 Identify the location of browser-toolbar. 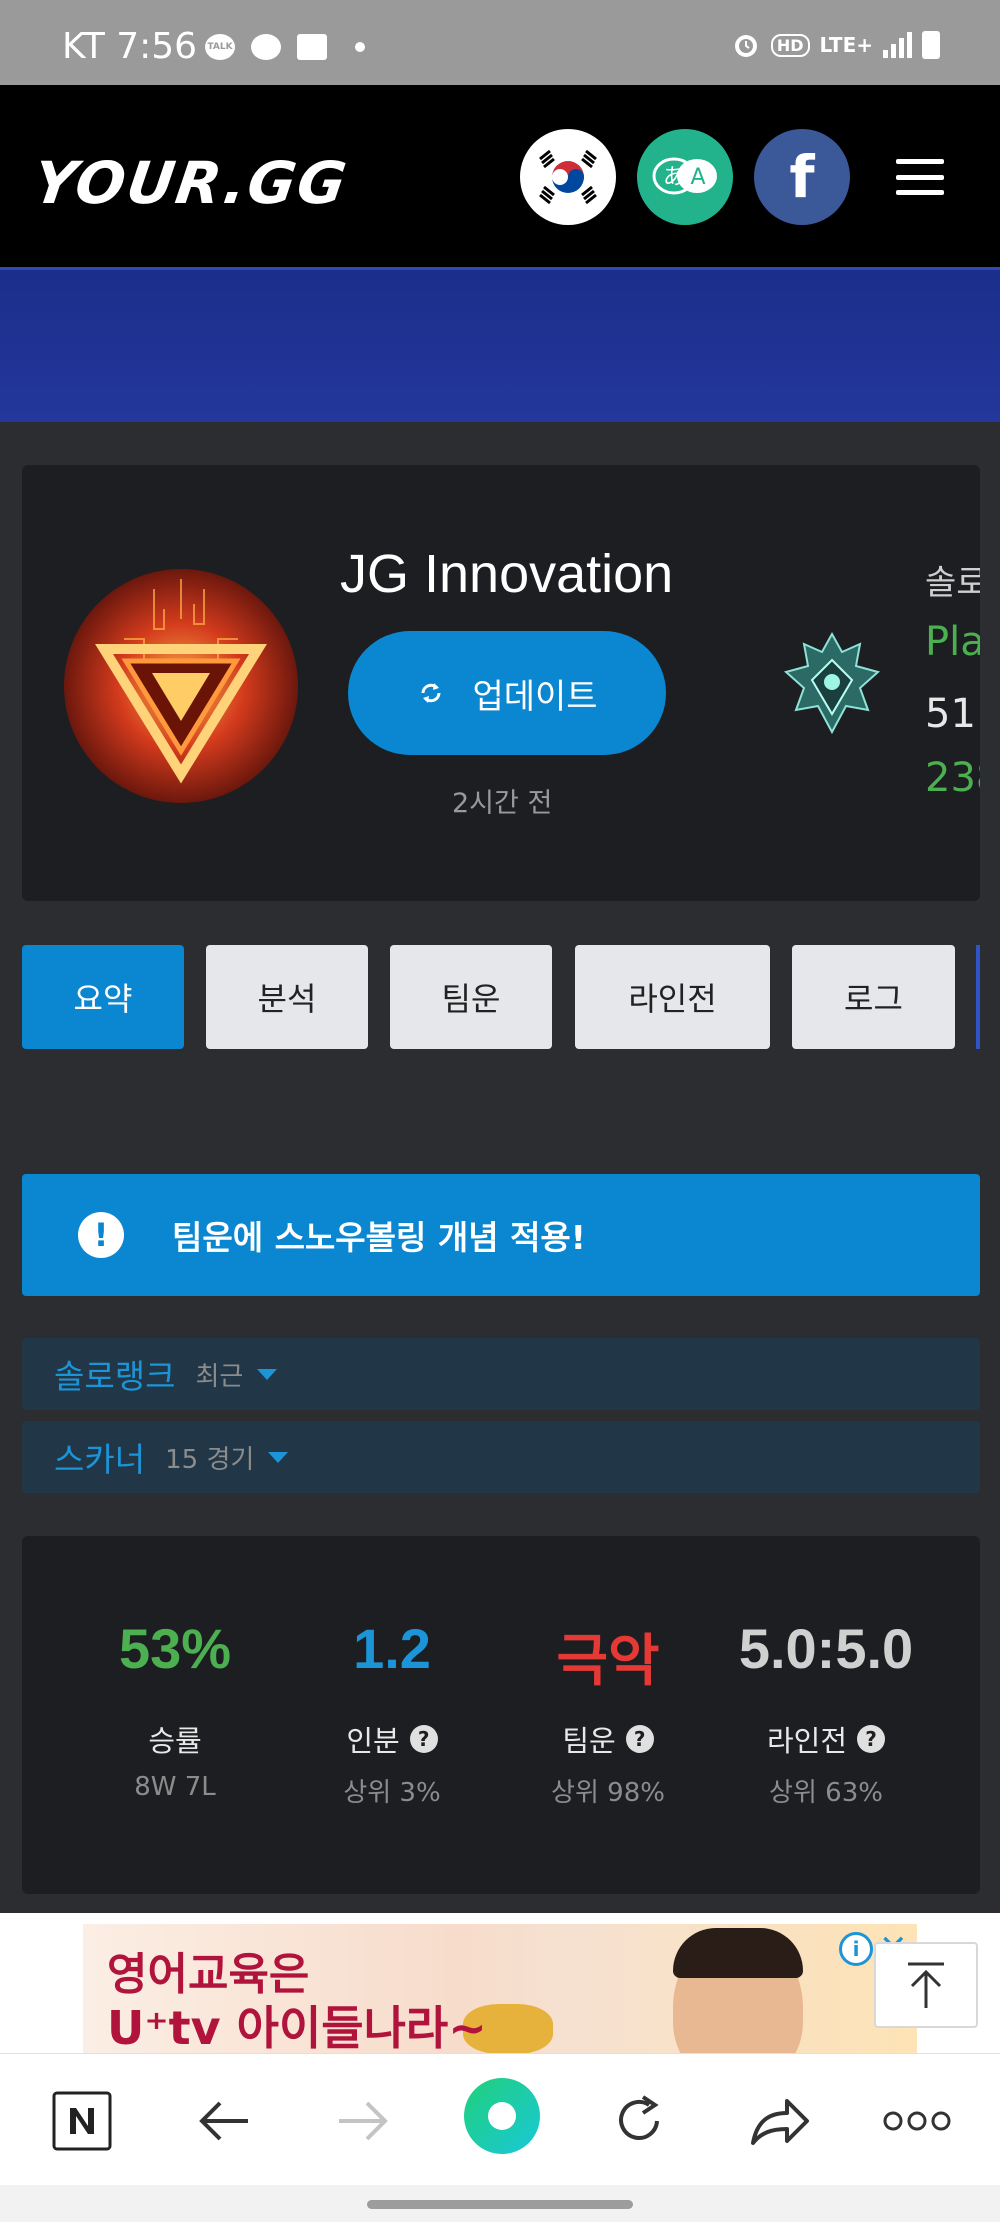
(500, 2119).